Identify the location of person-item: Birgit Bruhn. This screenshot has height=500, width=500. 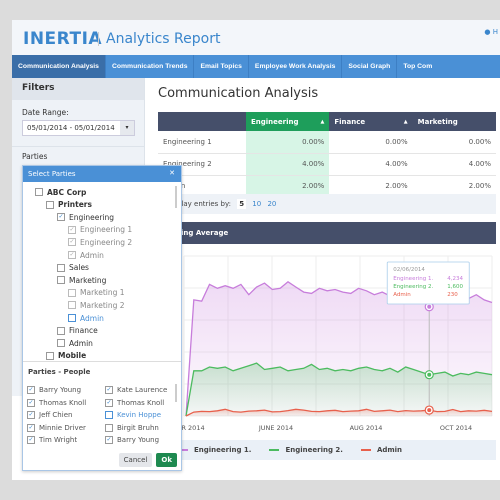
(132, 428).